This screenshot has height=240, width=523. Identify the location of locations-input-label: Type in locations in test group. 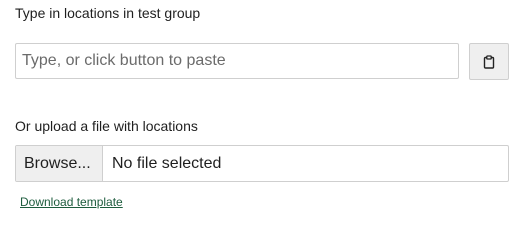
(108, 13).